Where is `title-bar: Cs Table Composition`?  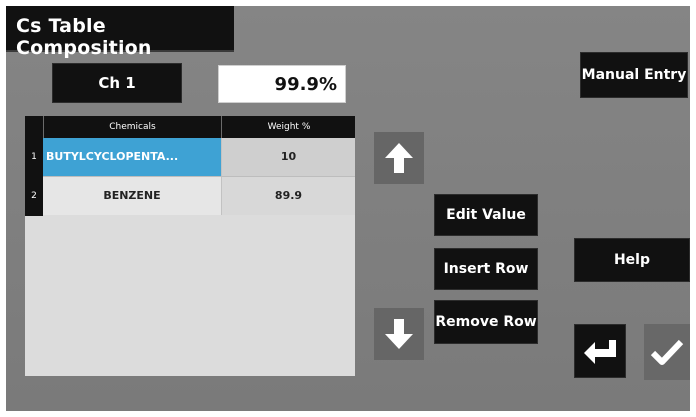 title-bar: Cs Table Composition is located at coordinates (120, 32).